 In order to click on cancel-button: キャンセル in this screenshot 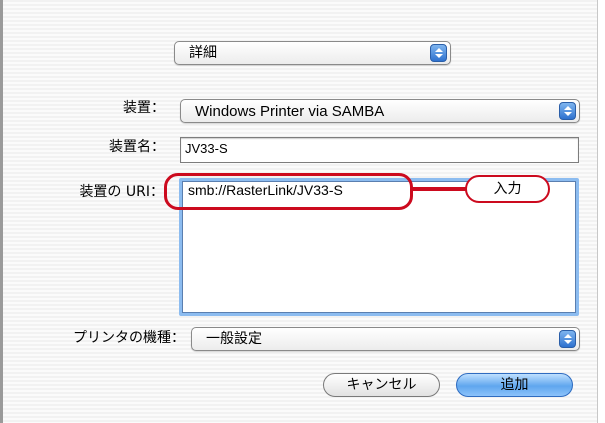, I will do `click(381, 385)`.